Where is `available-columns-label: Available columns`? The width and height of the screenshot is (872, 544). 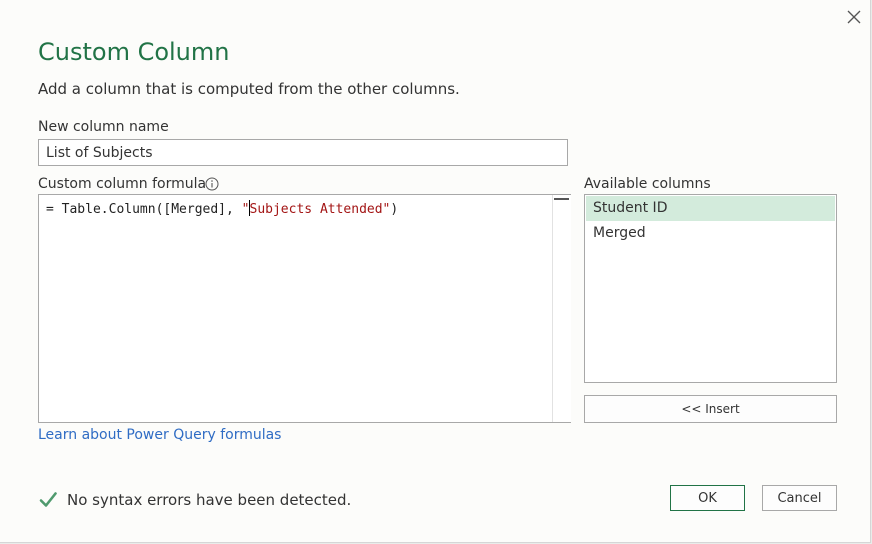 available-columns-label: Available columns is located at coordinates (647, 184).